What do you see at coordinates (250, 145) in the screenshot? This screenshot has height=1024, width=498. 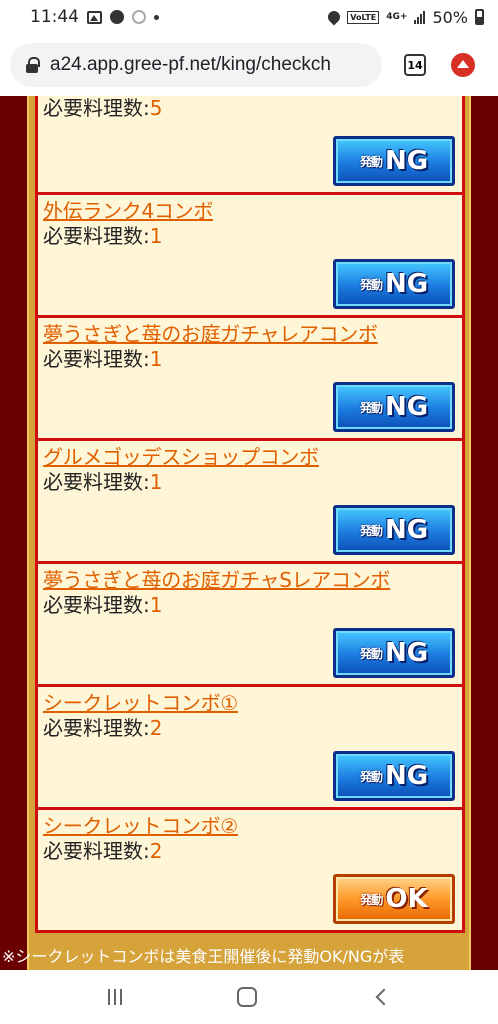 I see `combo-card: 必要料理数:5 発動 NG` at bounding box center [250, 145].